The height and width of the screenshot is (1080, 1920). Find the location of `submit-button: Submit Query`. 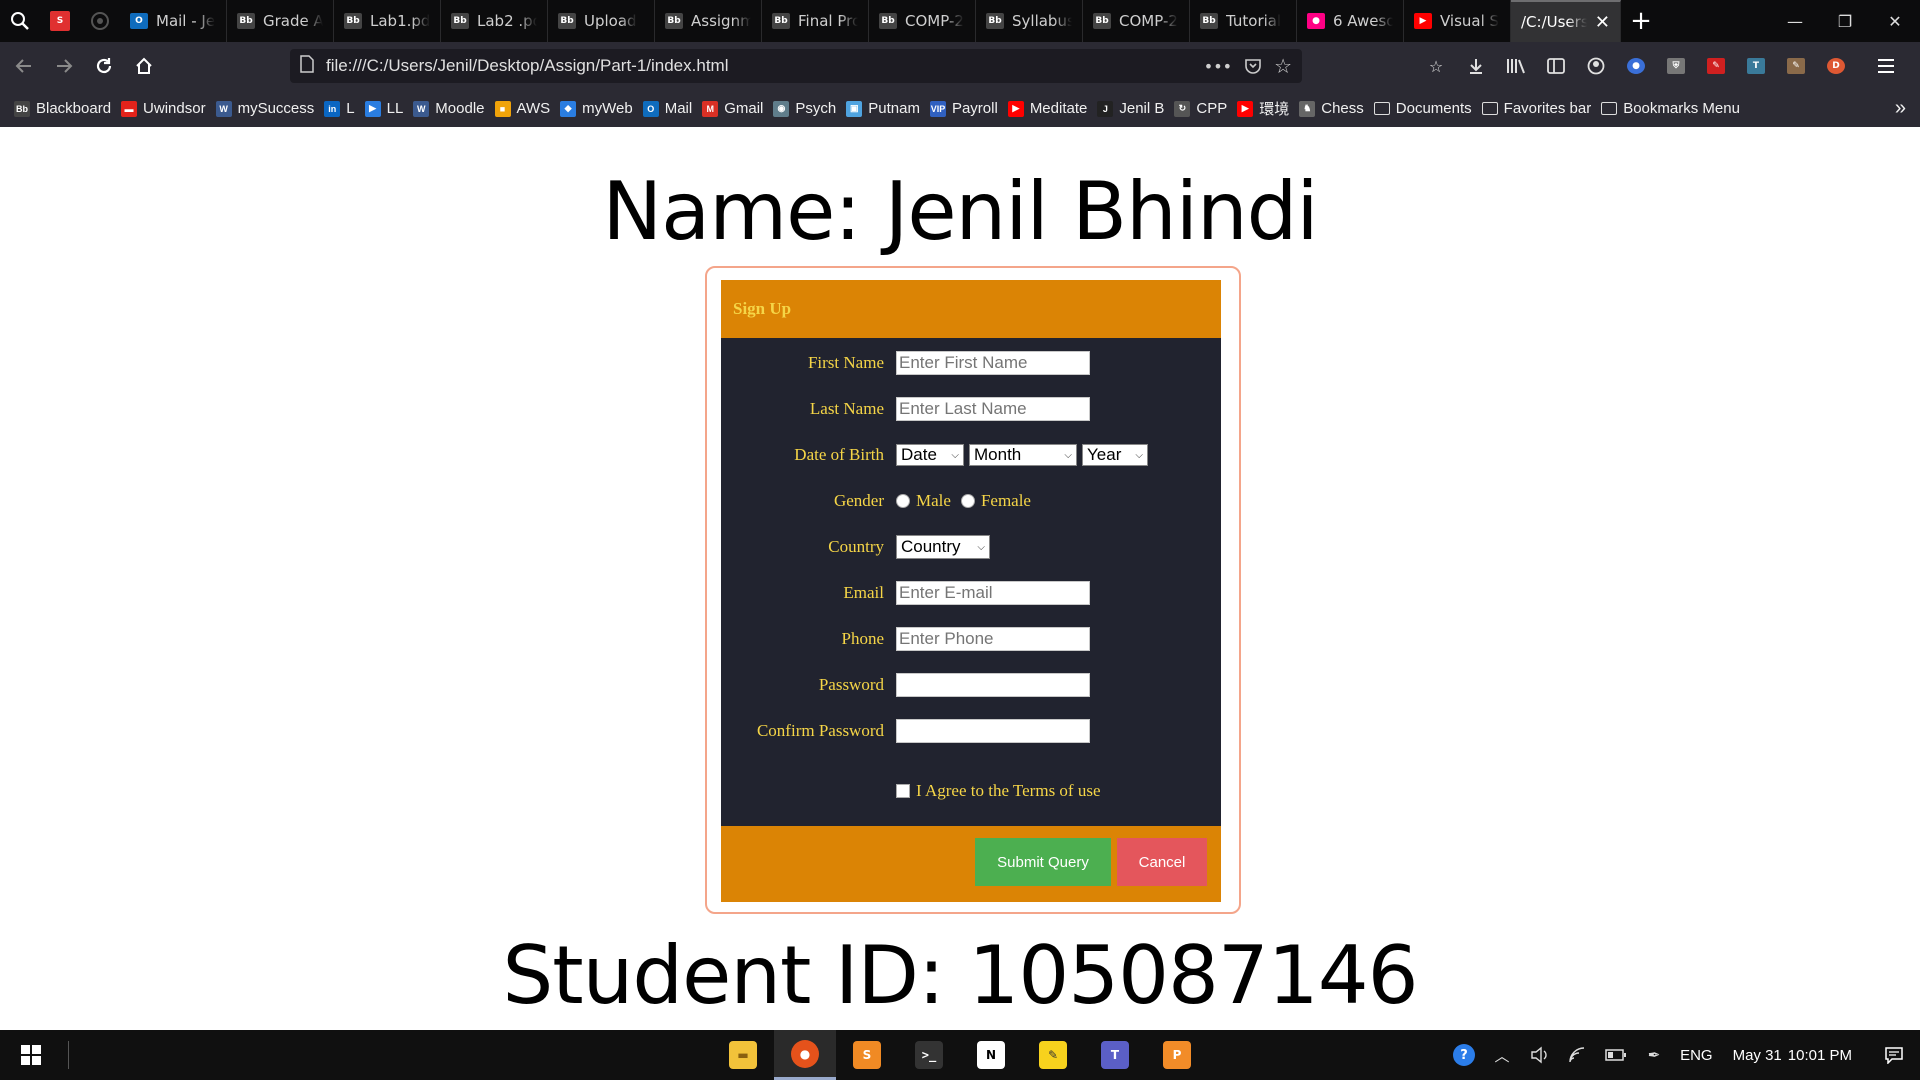

submit-button: Submit Query is located at coordinates (1043, 862).